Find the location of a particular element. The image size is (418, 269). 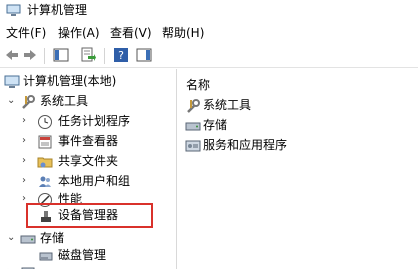

tree-label: 共享文件夹 is located at coordinates (88, 161).